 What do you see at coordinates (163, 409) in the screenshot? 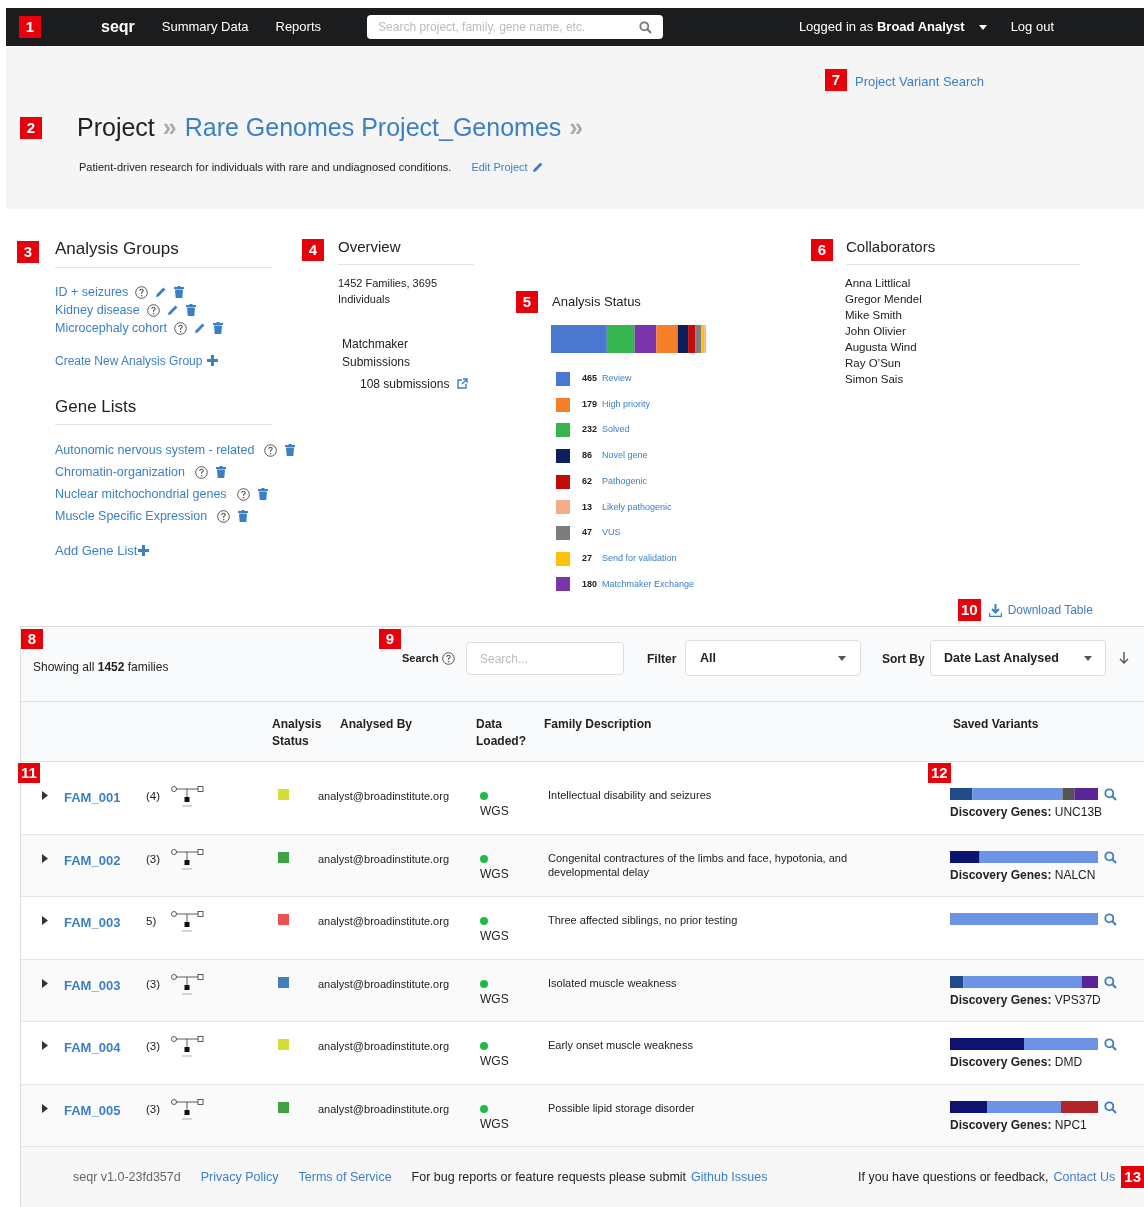
I see `section-title: Gene Lists` at bounding box center [163, 409].